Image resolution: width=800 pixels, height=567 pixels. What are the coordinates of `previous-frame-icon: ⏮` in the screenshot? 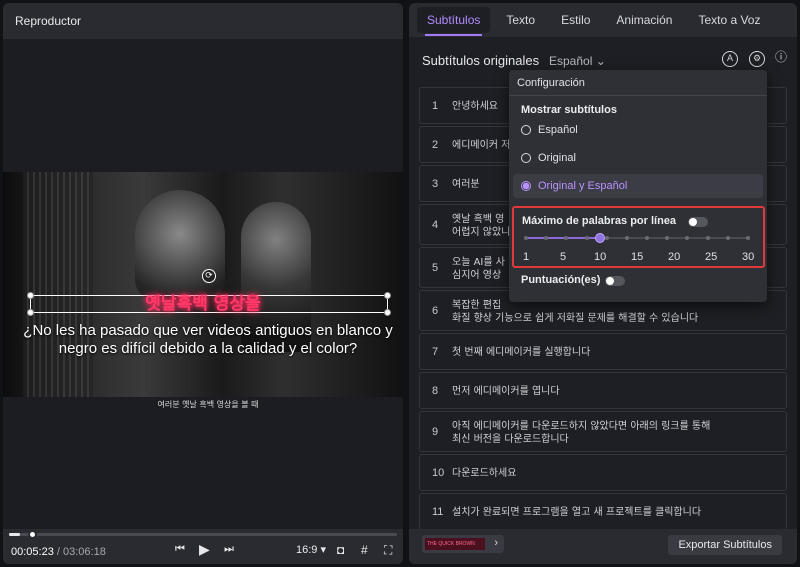 It's located at (180, 549).